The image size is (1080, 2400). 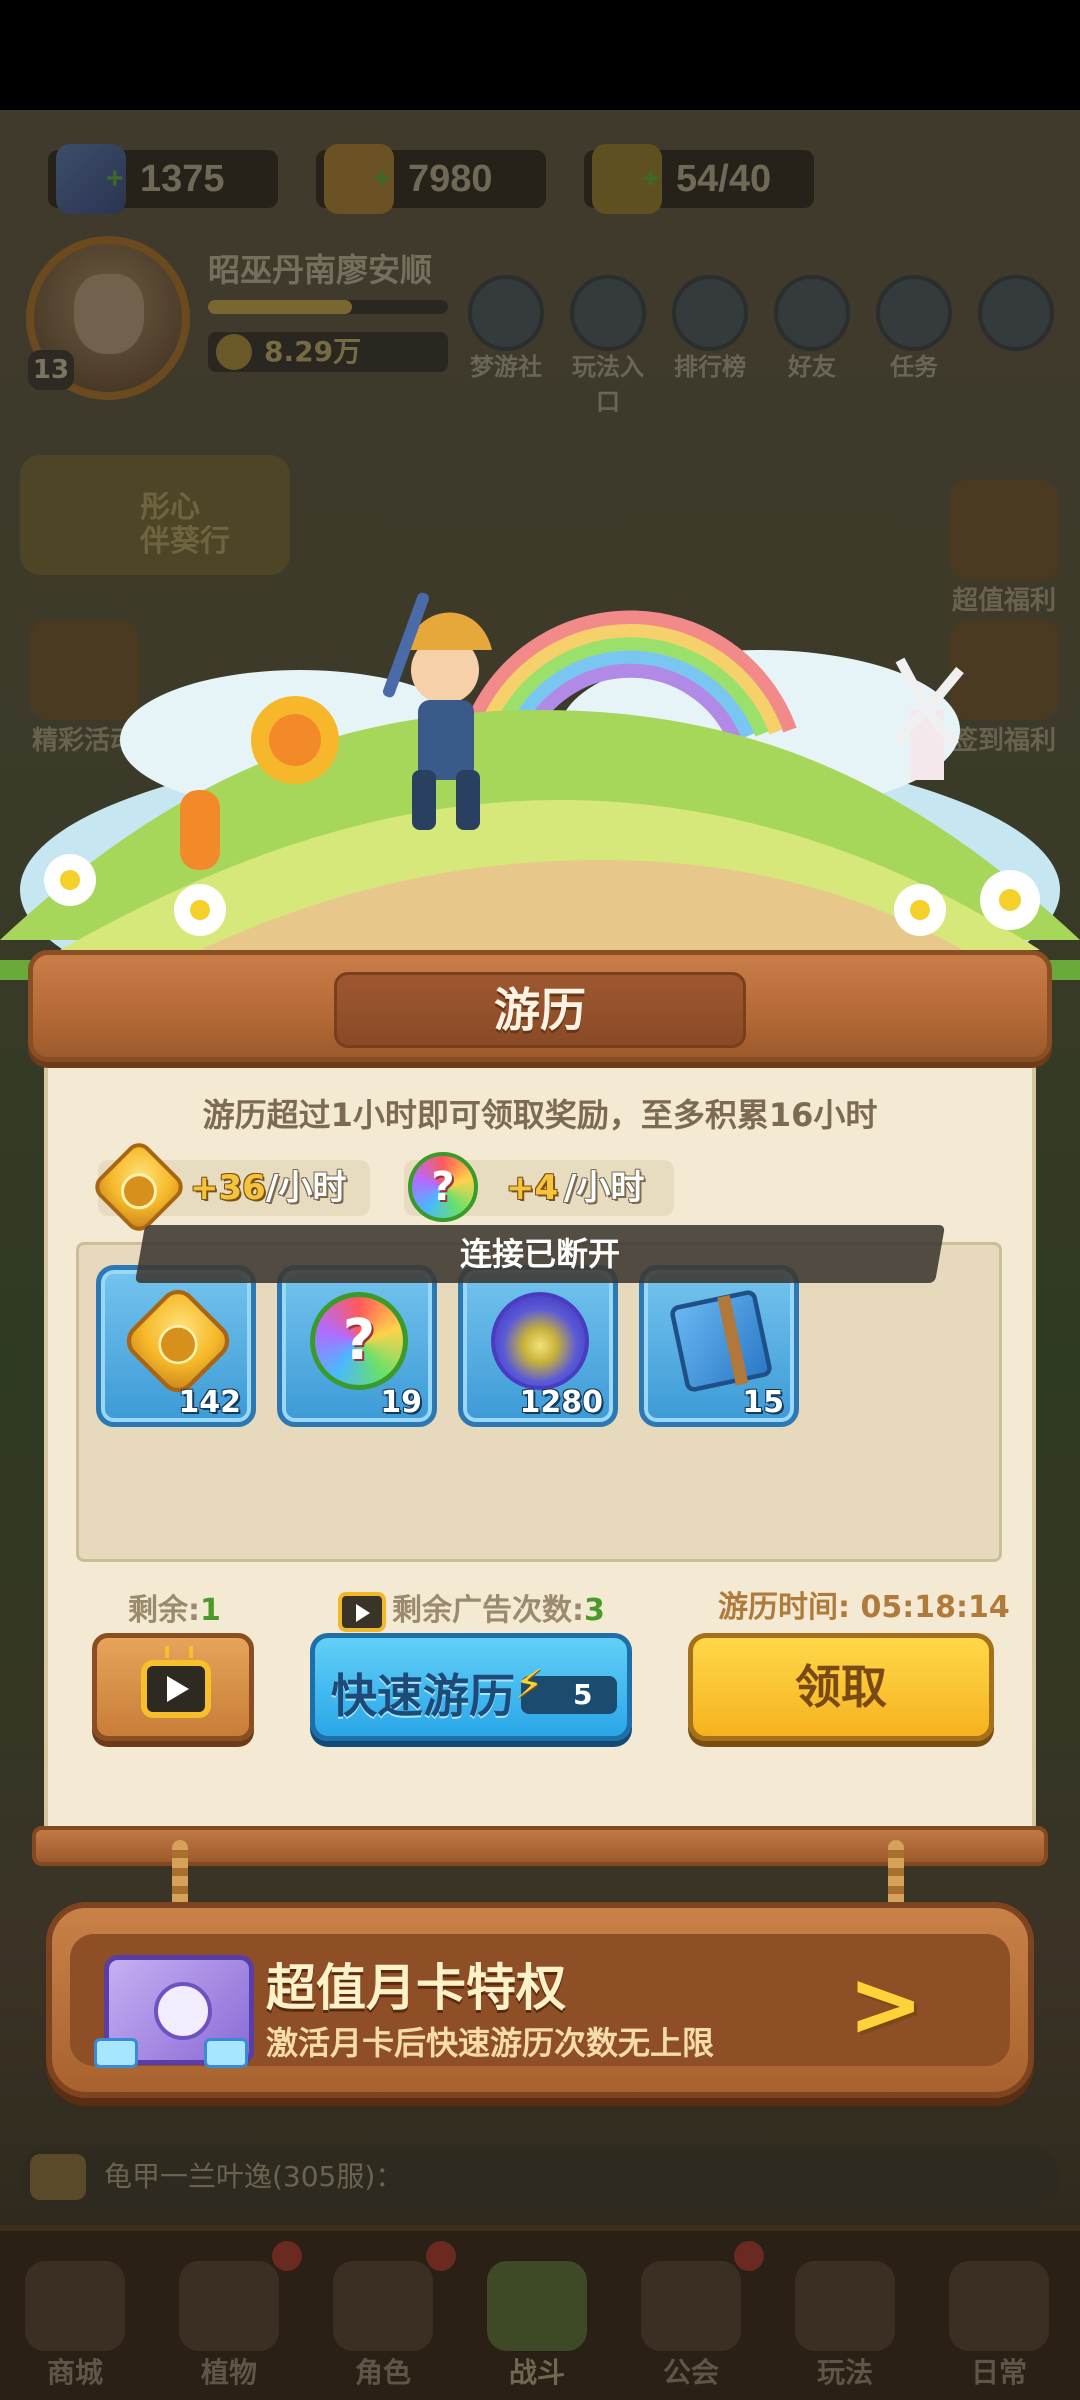 I want to click on gem-counter: + 1375, so click(x=163, y=179).